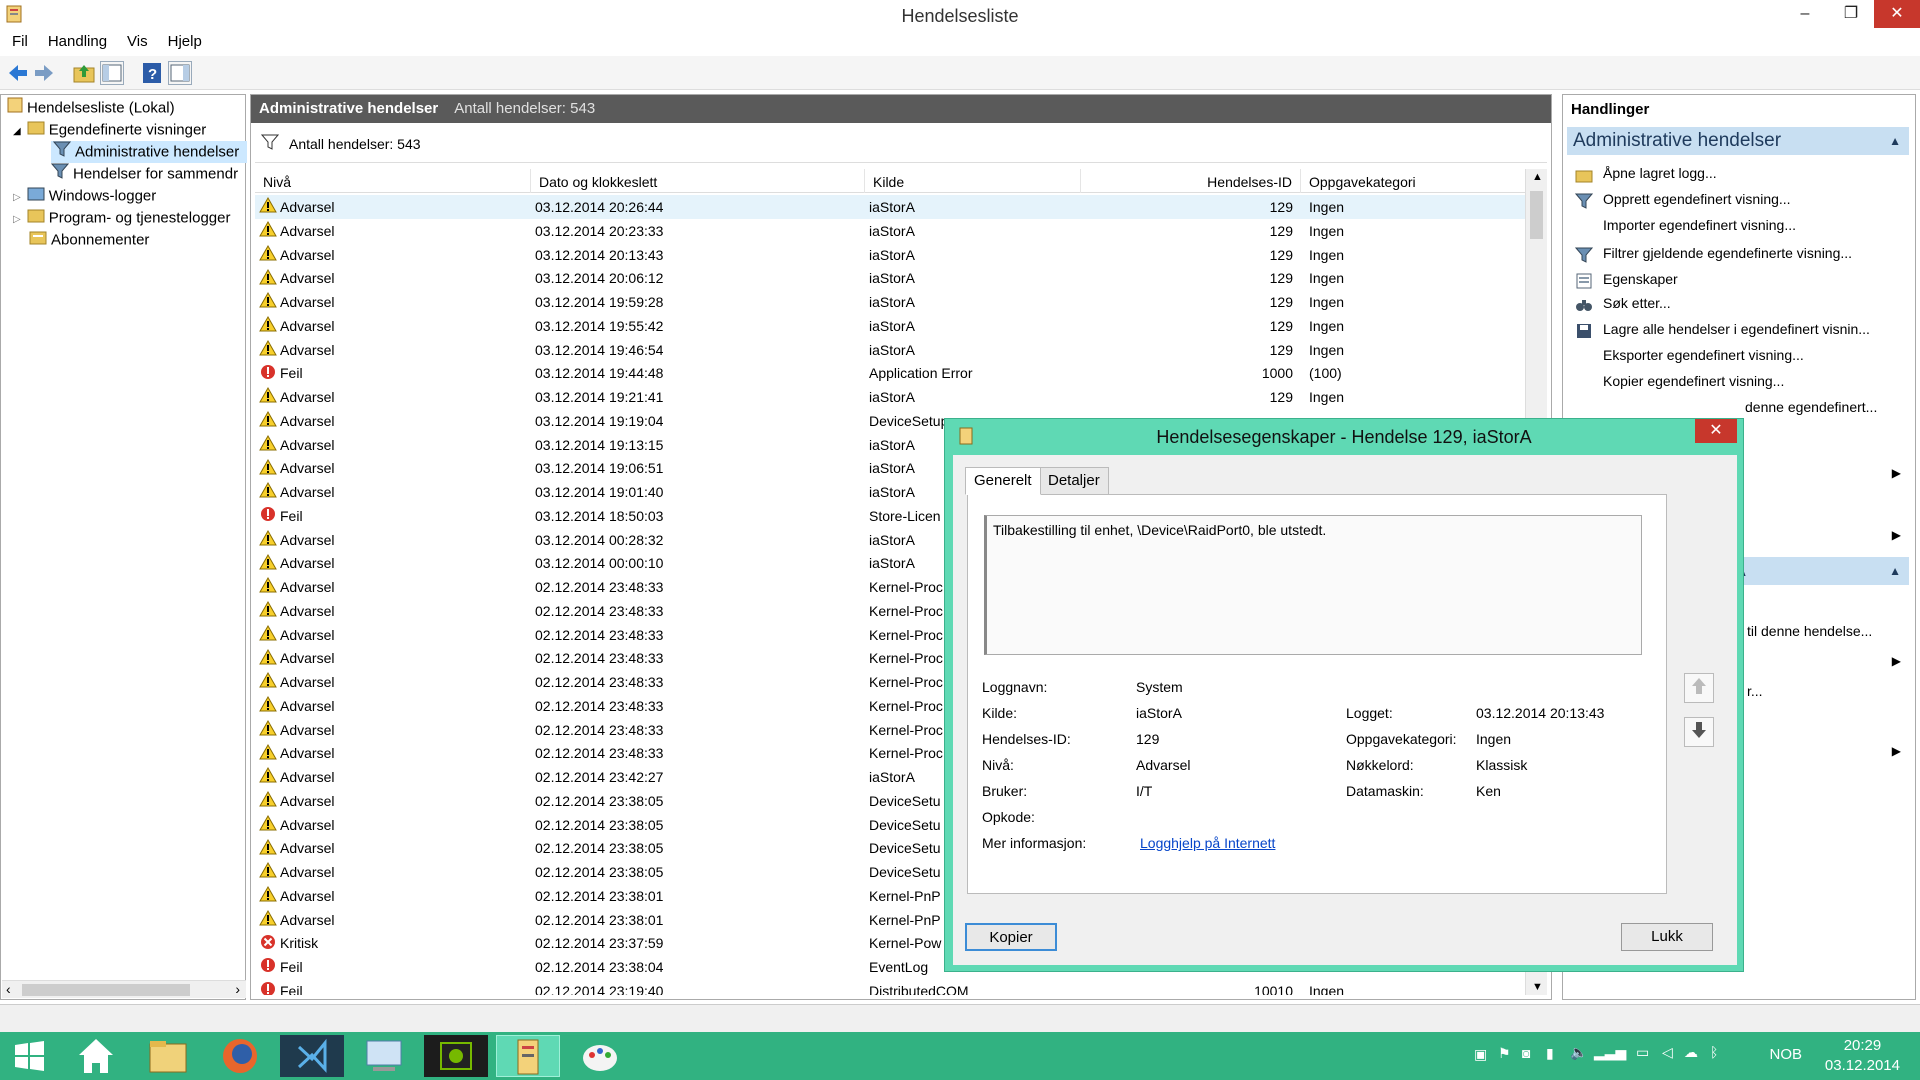  I want to click on action-center-flag-icon: ⚑, so click(1504, 1053).